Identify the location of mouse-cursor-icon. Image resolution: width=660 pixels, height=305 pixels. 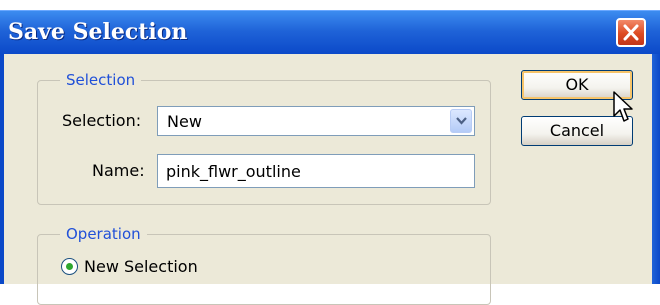
(623, 106).